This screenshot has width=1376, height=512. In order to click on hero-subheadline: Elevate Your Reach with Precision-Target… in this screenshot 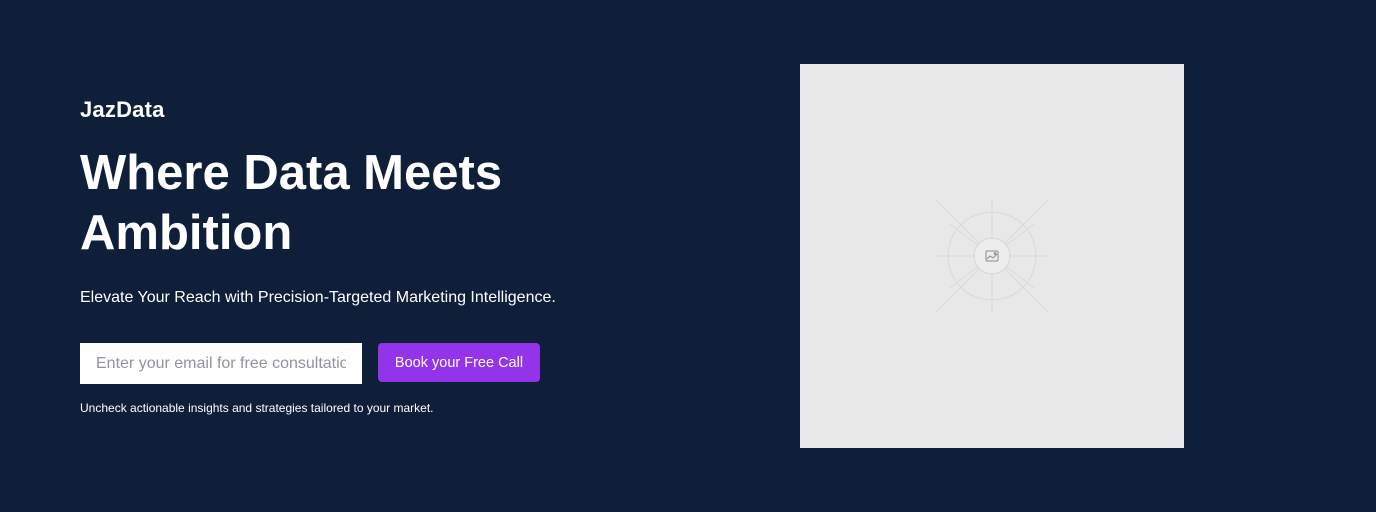, I will do `click(318, 297)`.